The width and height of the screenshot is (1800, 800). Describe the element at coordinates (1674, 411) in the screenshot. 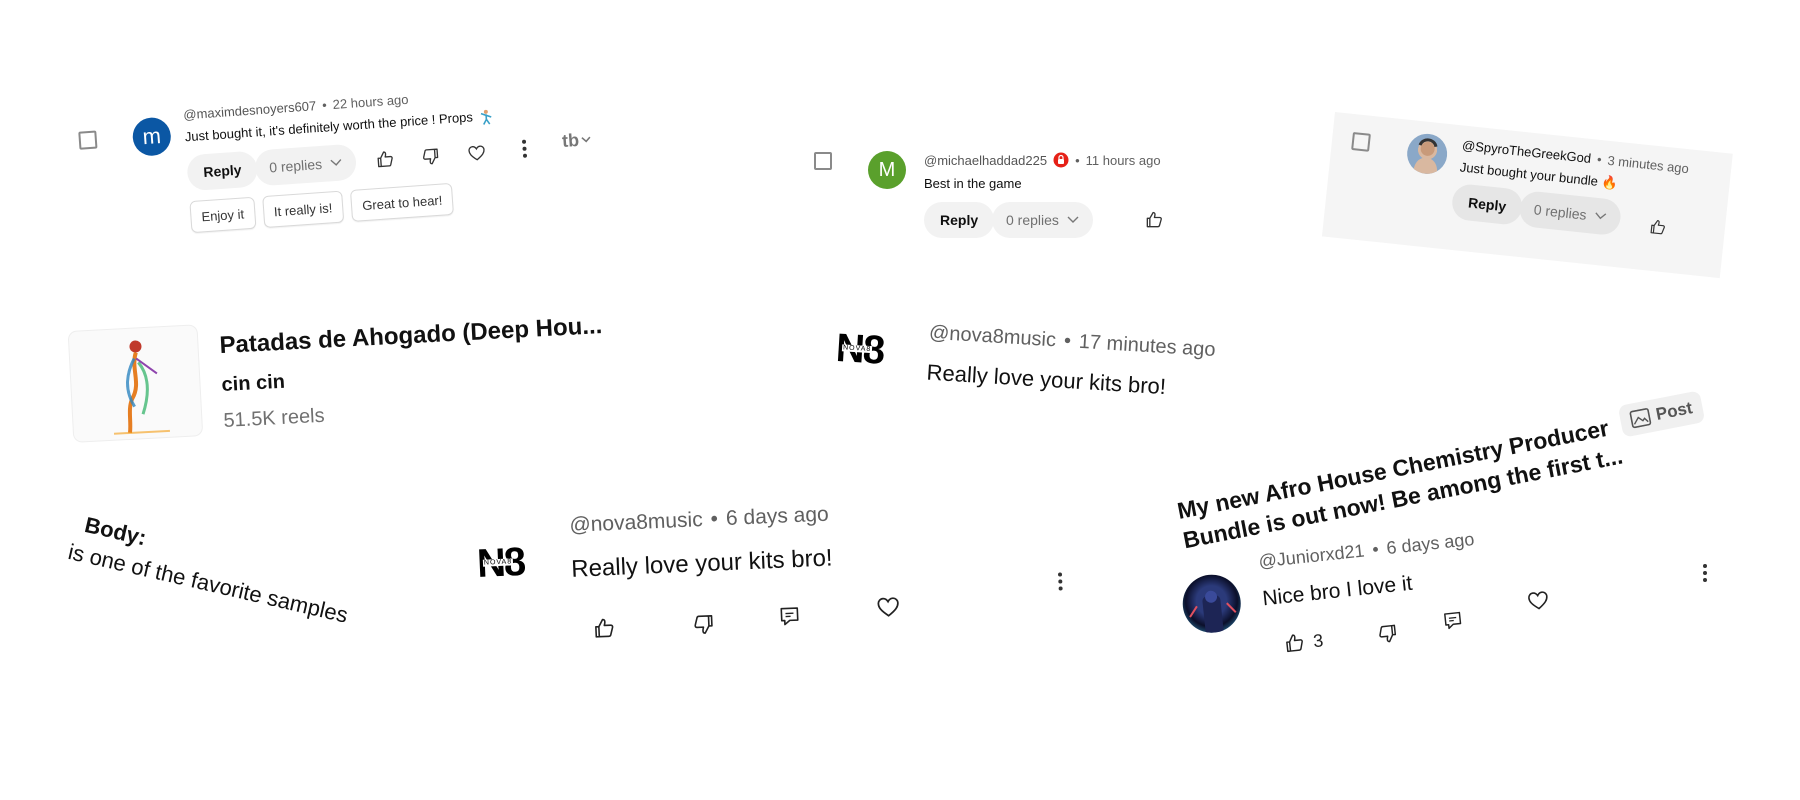

I see `post-label: Post` at that location.